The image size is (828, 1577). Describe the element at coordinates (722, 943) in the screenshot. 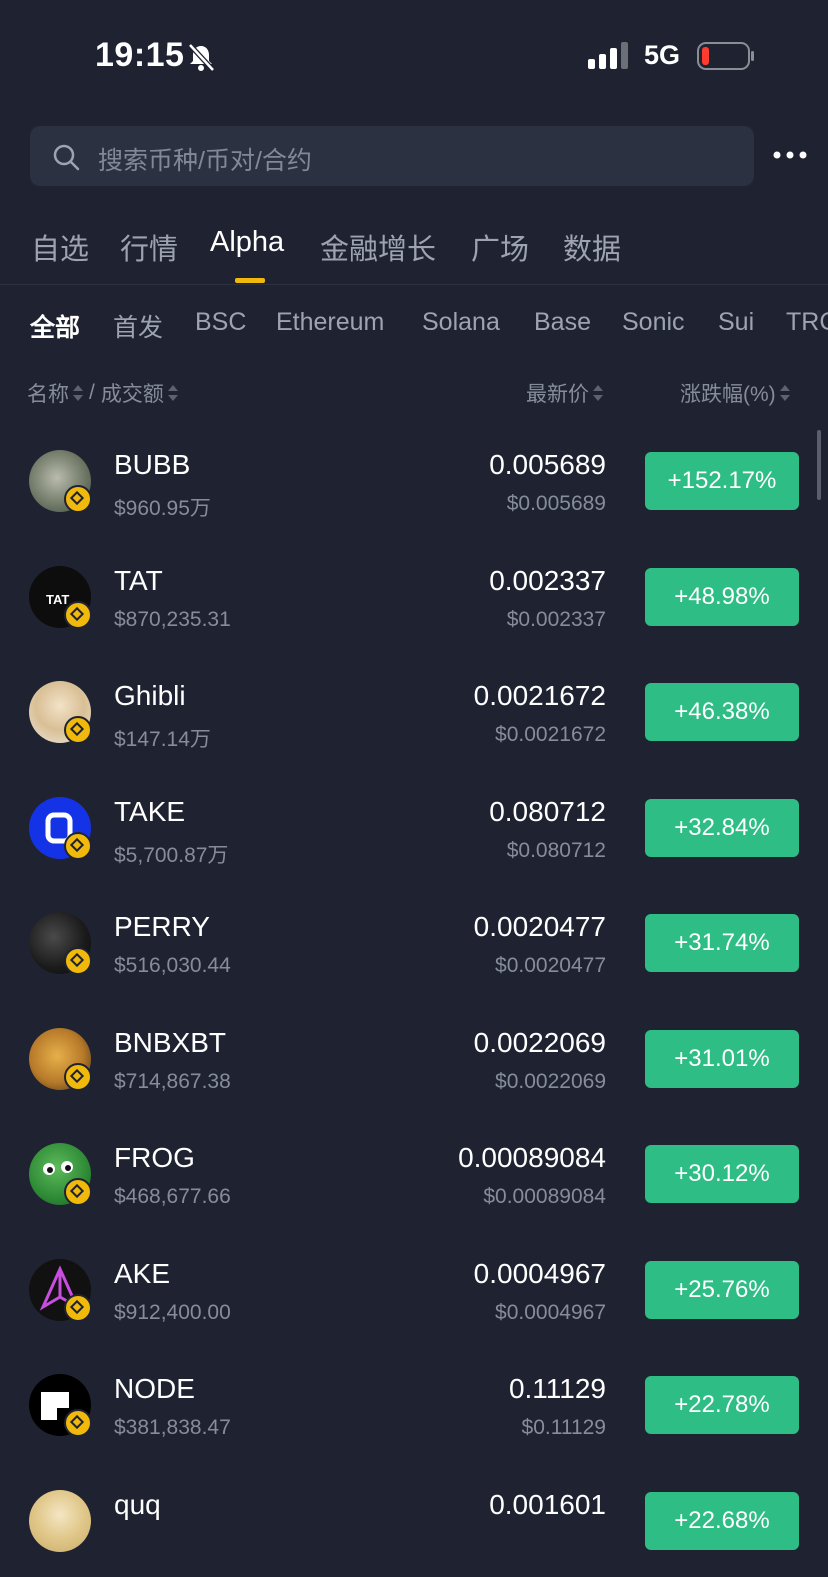

I see `change-badge: +31.74%` at that location.